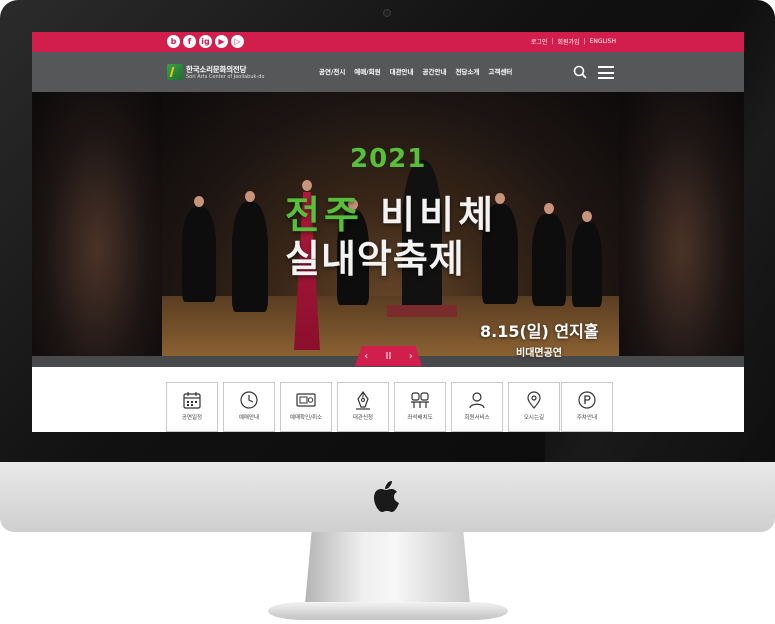 This screenshot has width=775, height=624. What do you see at coordinates (192, 400) in the screenshot?
I see `calendar-icon` at bounding box center [192, 400].